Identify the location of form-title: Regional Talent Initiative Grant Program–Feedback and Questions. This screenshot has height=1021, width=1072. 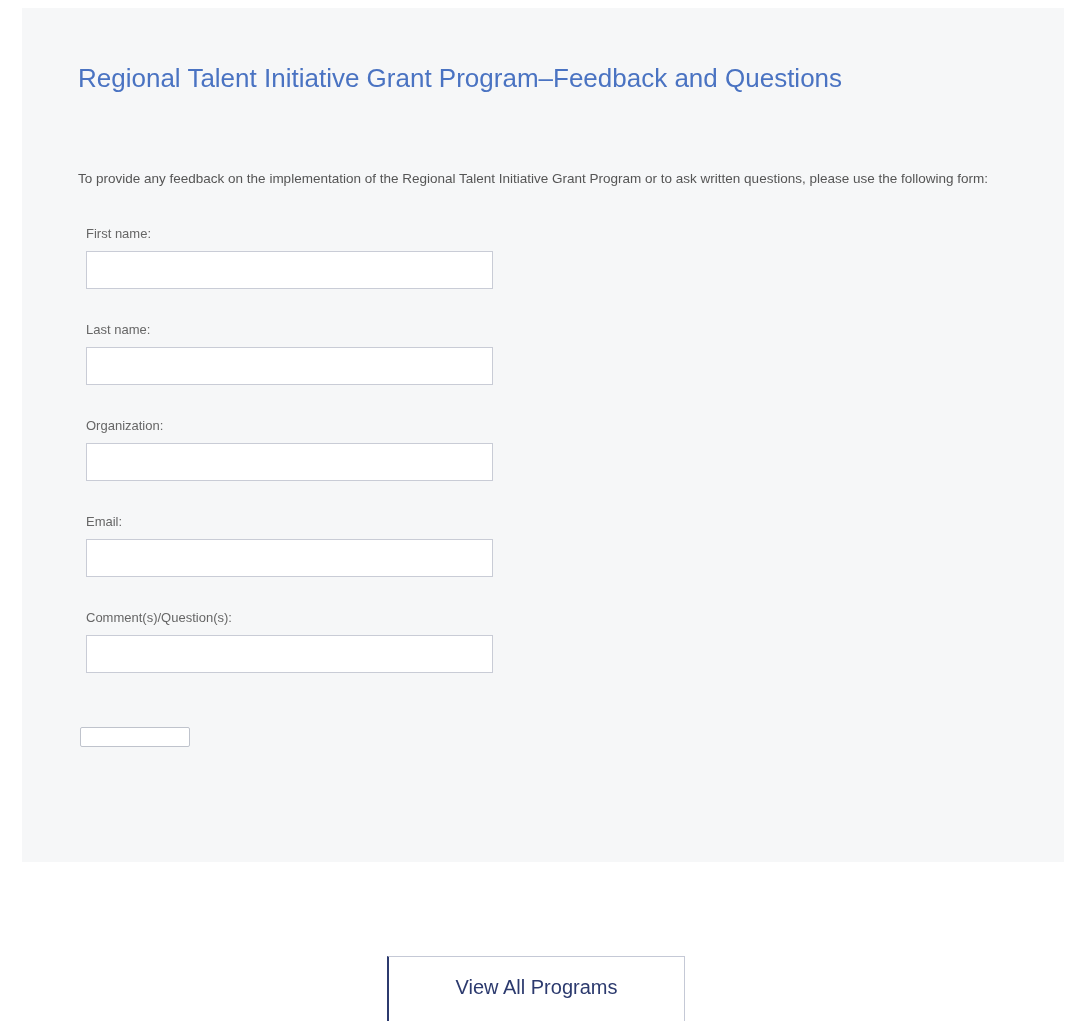
(461, 78).